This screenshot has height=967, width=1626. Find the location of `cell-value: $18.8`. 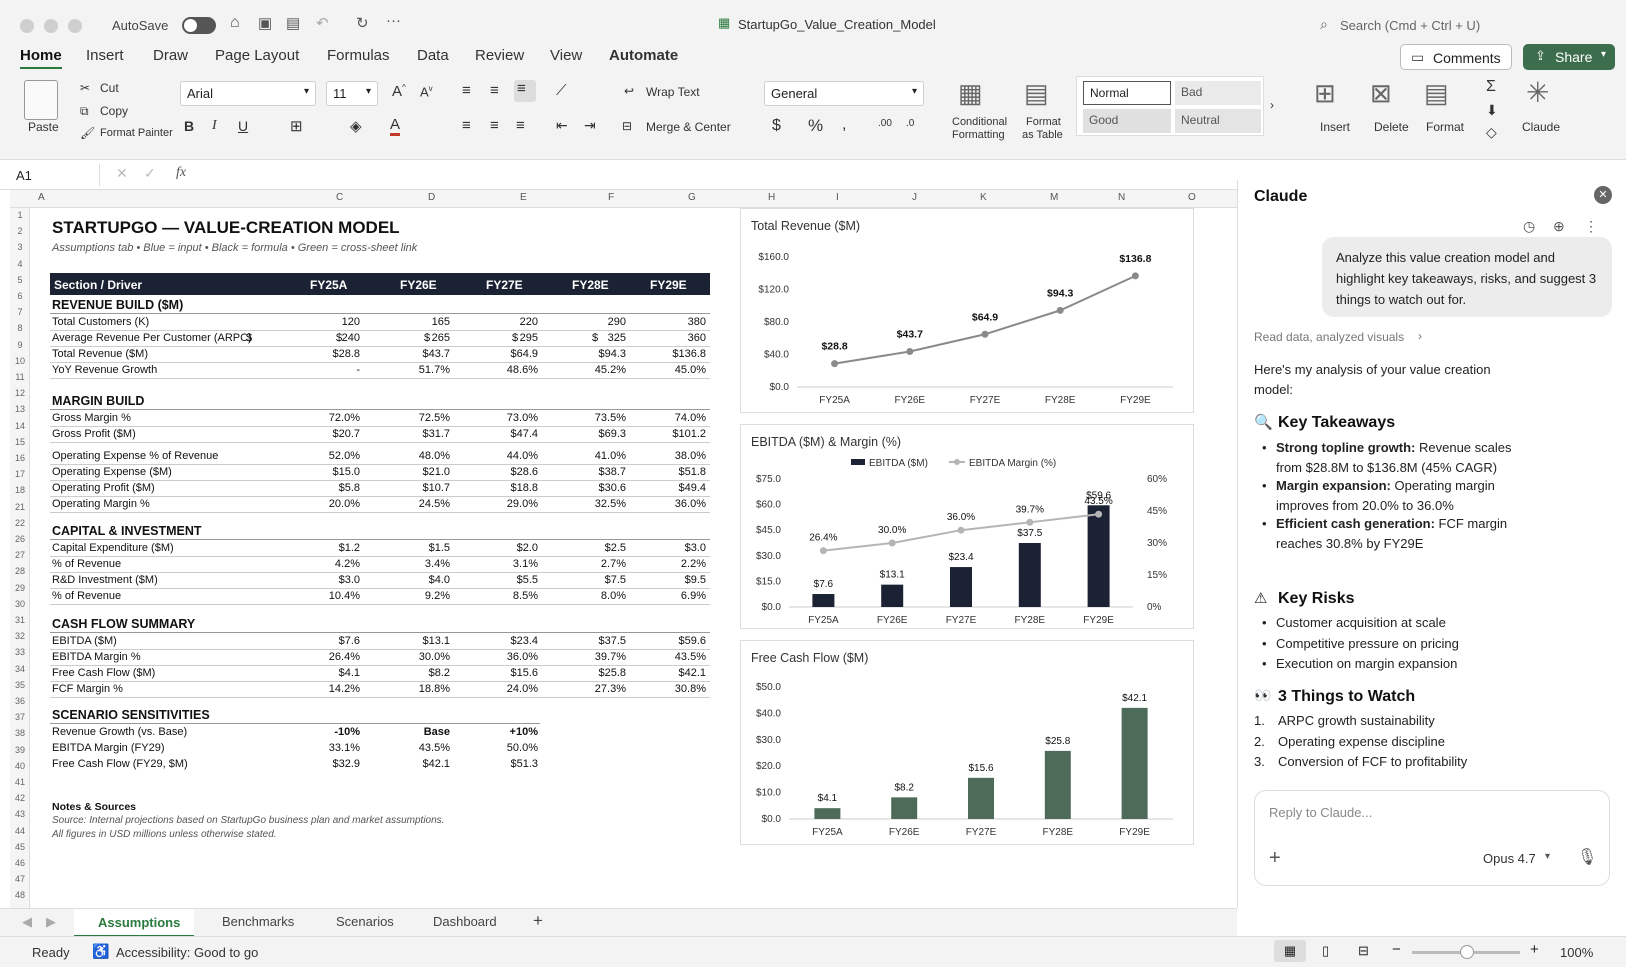

cell-value: $18.8 is located at coordinates (508, 488).